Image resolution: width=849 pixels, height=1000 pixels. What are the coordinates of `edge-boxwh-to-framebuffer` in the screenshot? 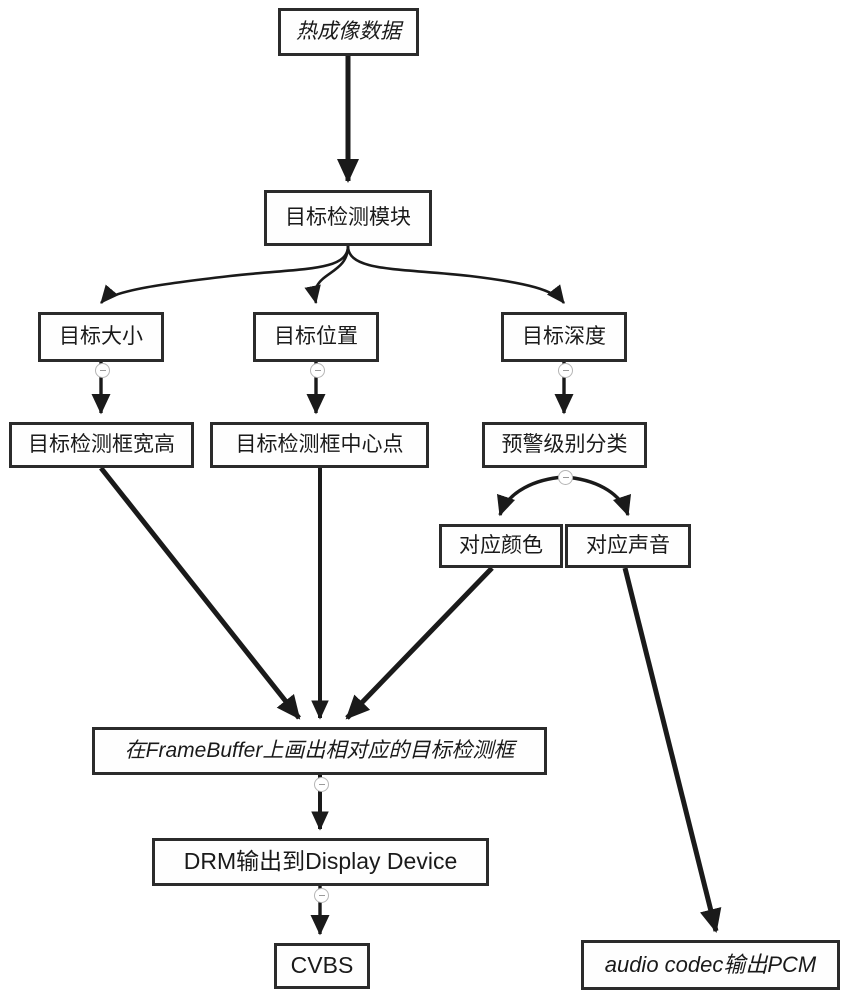 It's located at (200, 593).